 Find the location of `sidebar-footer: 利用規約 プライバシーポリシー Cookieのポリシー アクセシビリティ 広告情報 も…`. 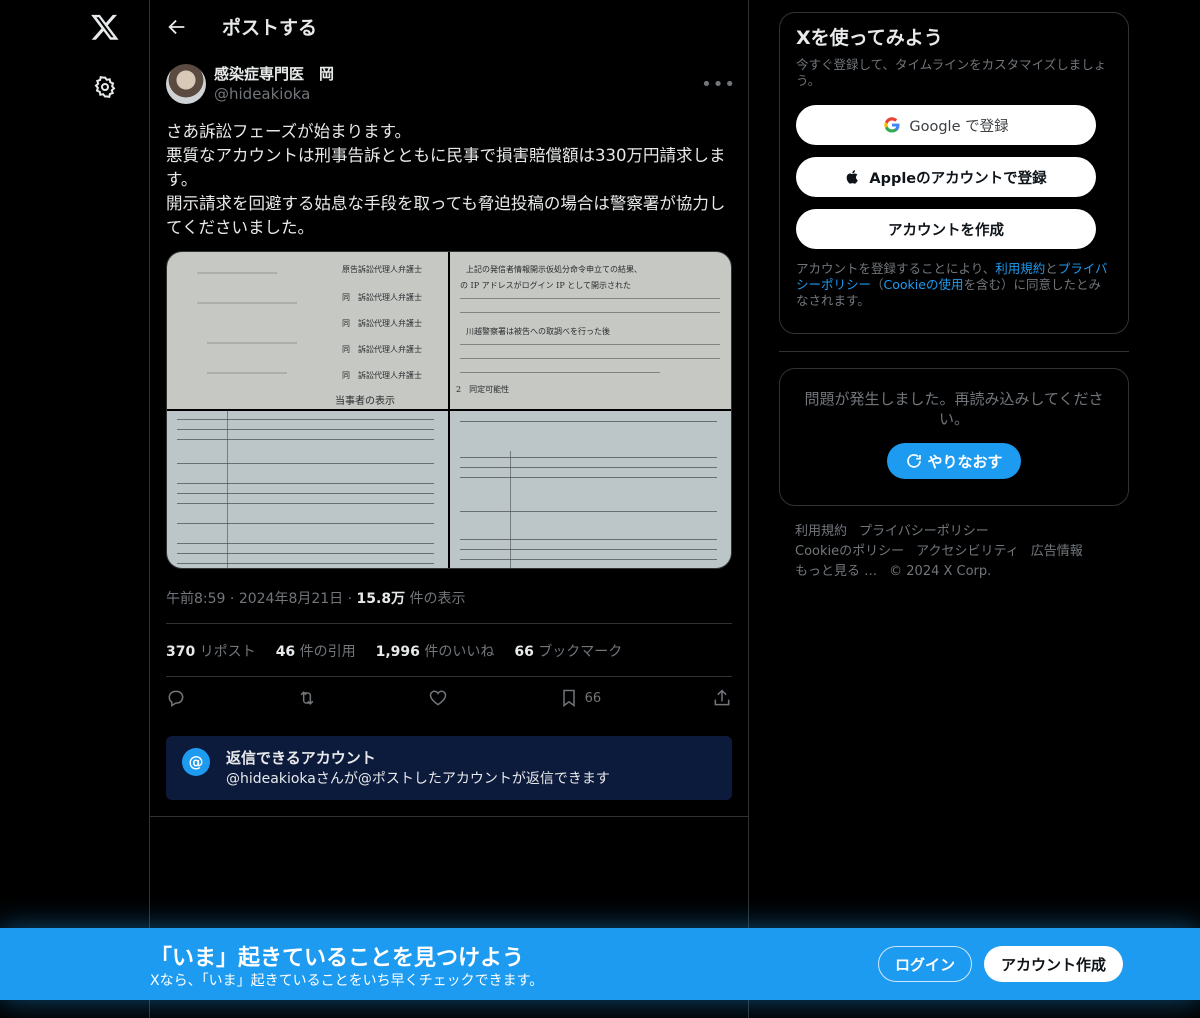

sidebar-footer: 利用規約 プライバシーポリシー Cookieのポリシー アクセシビリティ 広告情報 も… is located at coordinates (960, 552).